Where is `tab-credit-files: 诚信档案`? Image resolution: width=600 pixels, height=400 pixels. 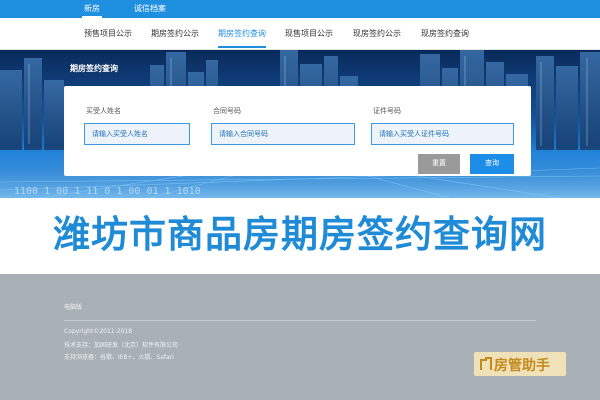
tab-credit-files: 诚信档案 is located at coordinates (150, 9).